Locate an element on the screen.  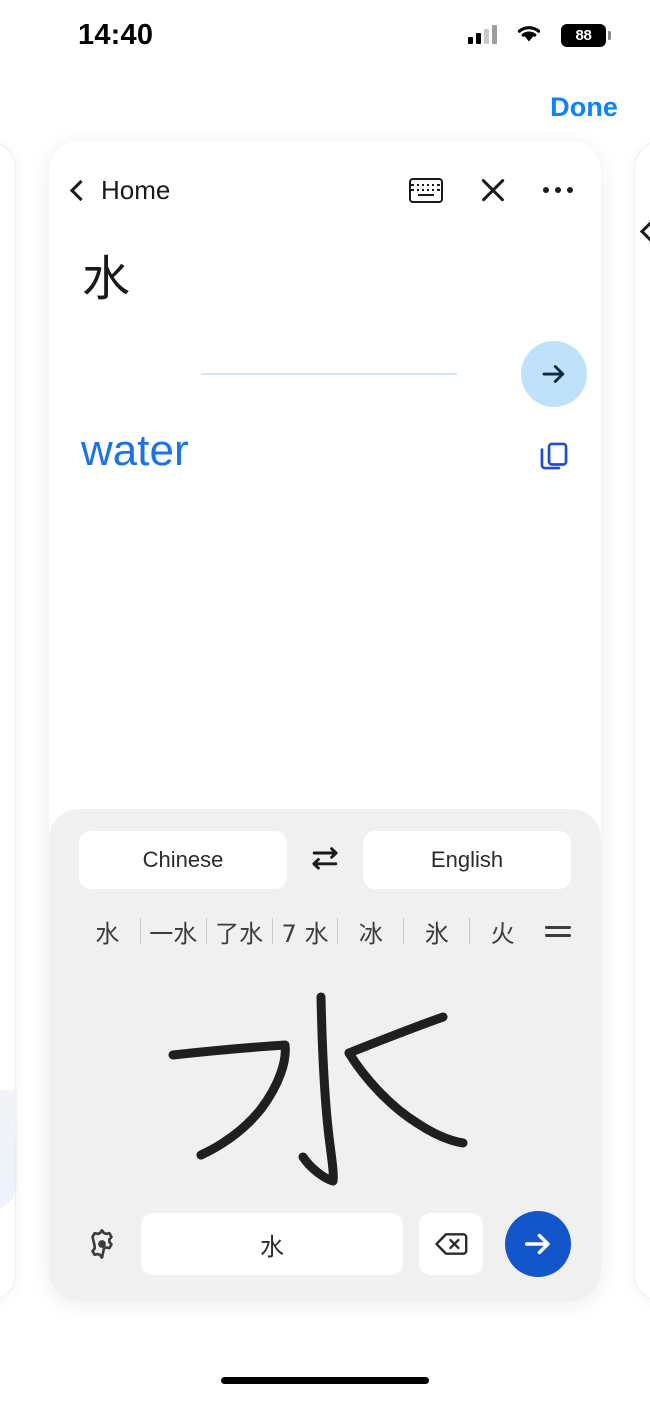
more-horizontal-icon is located at coordinates (557, 190).